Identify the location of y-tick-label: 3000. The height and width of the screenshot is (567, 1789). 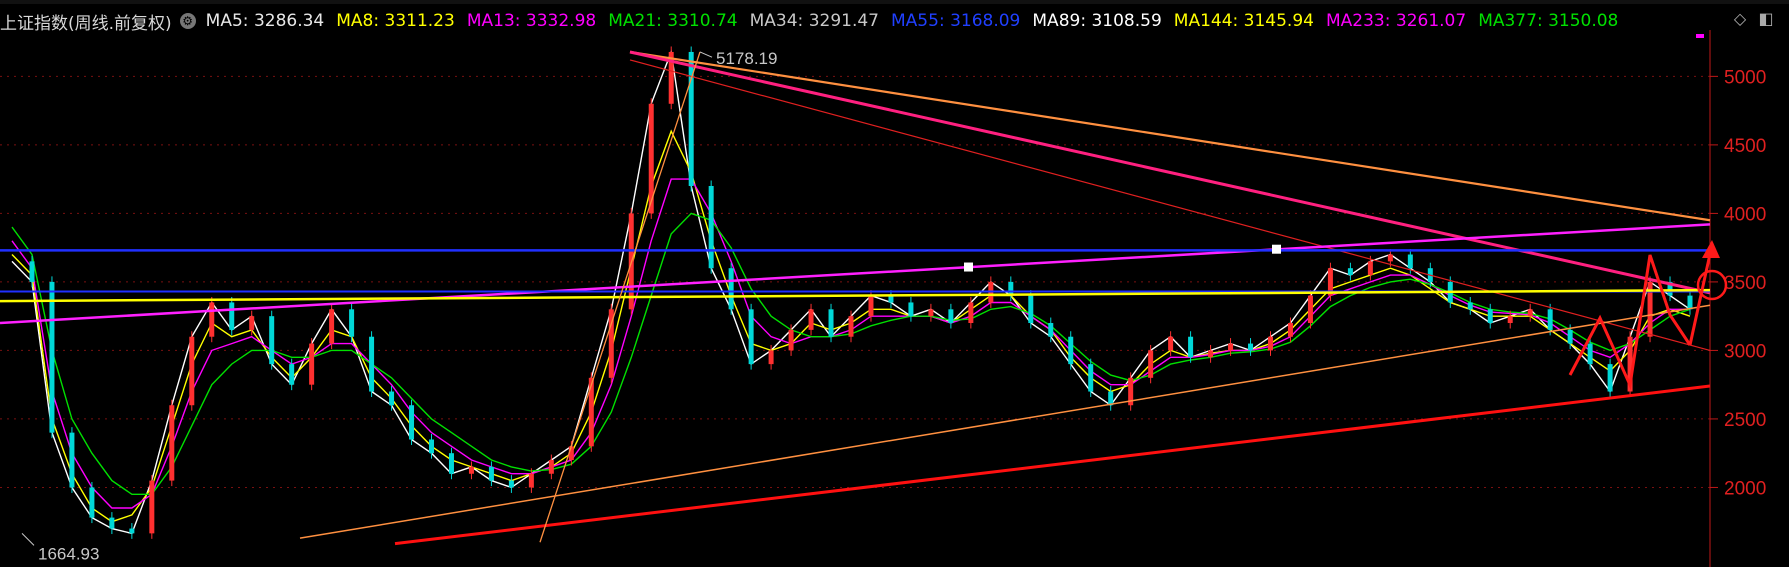
(1745, 351).